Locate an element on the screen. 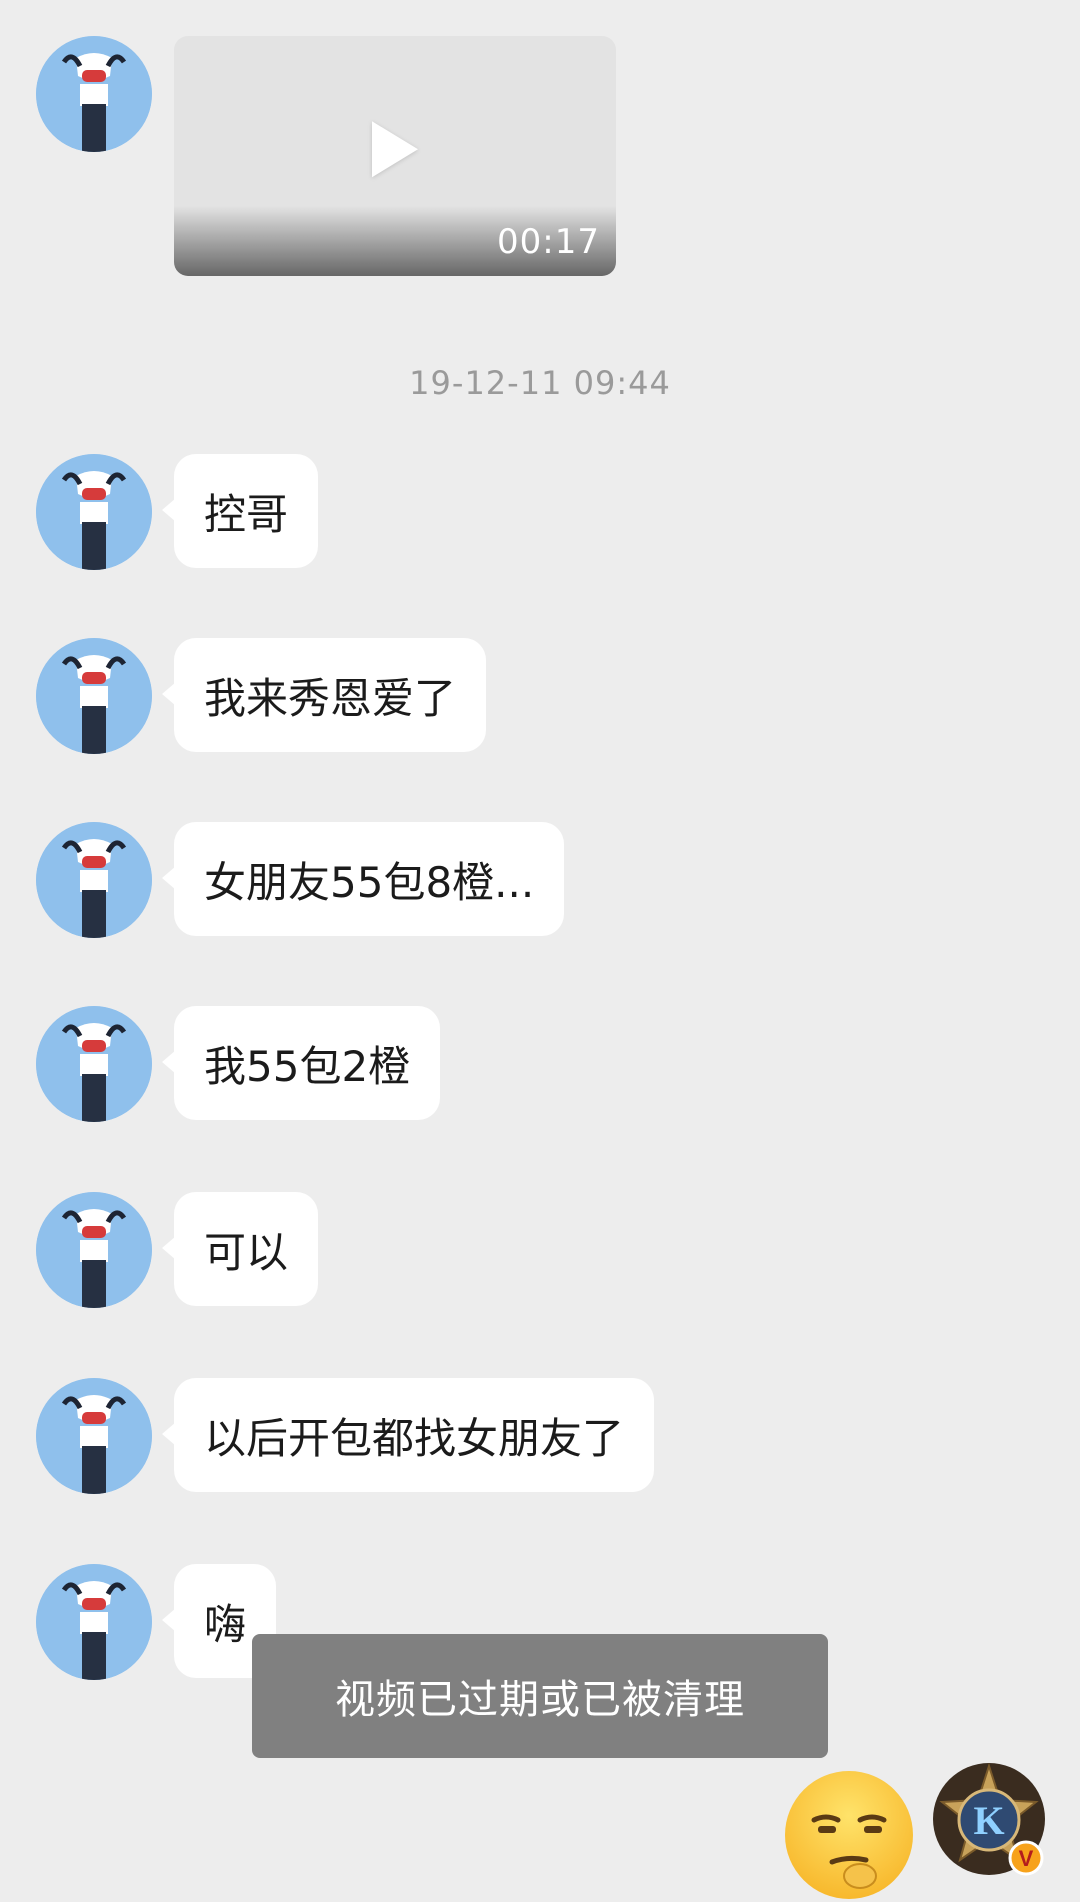  message-bubble: 我55包2橙 is located at coordinates (301, 1063).